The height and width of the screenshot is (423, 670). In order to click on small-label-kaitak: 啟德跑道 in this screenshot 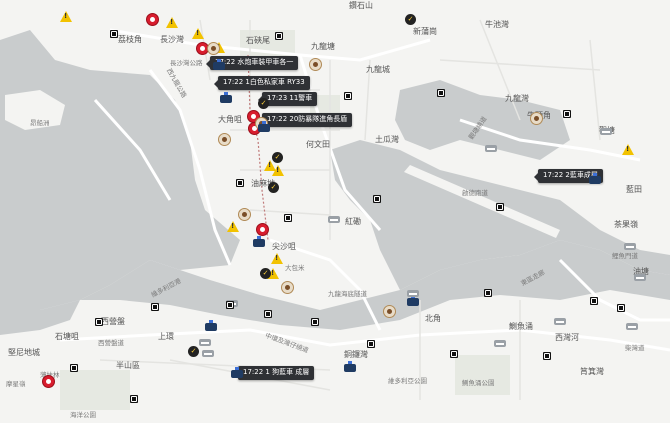, I will do `click(475, 193)`.